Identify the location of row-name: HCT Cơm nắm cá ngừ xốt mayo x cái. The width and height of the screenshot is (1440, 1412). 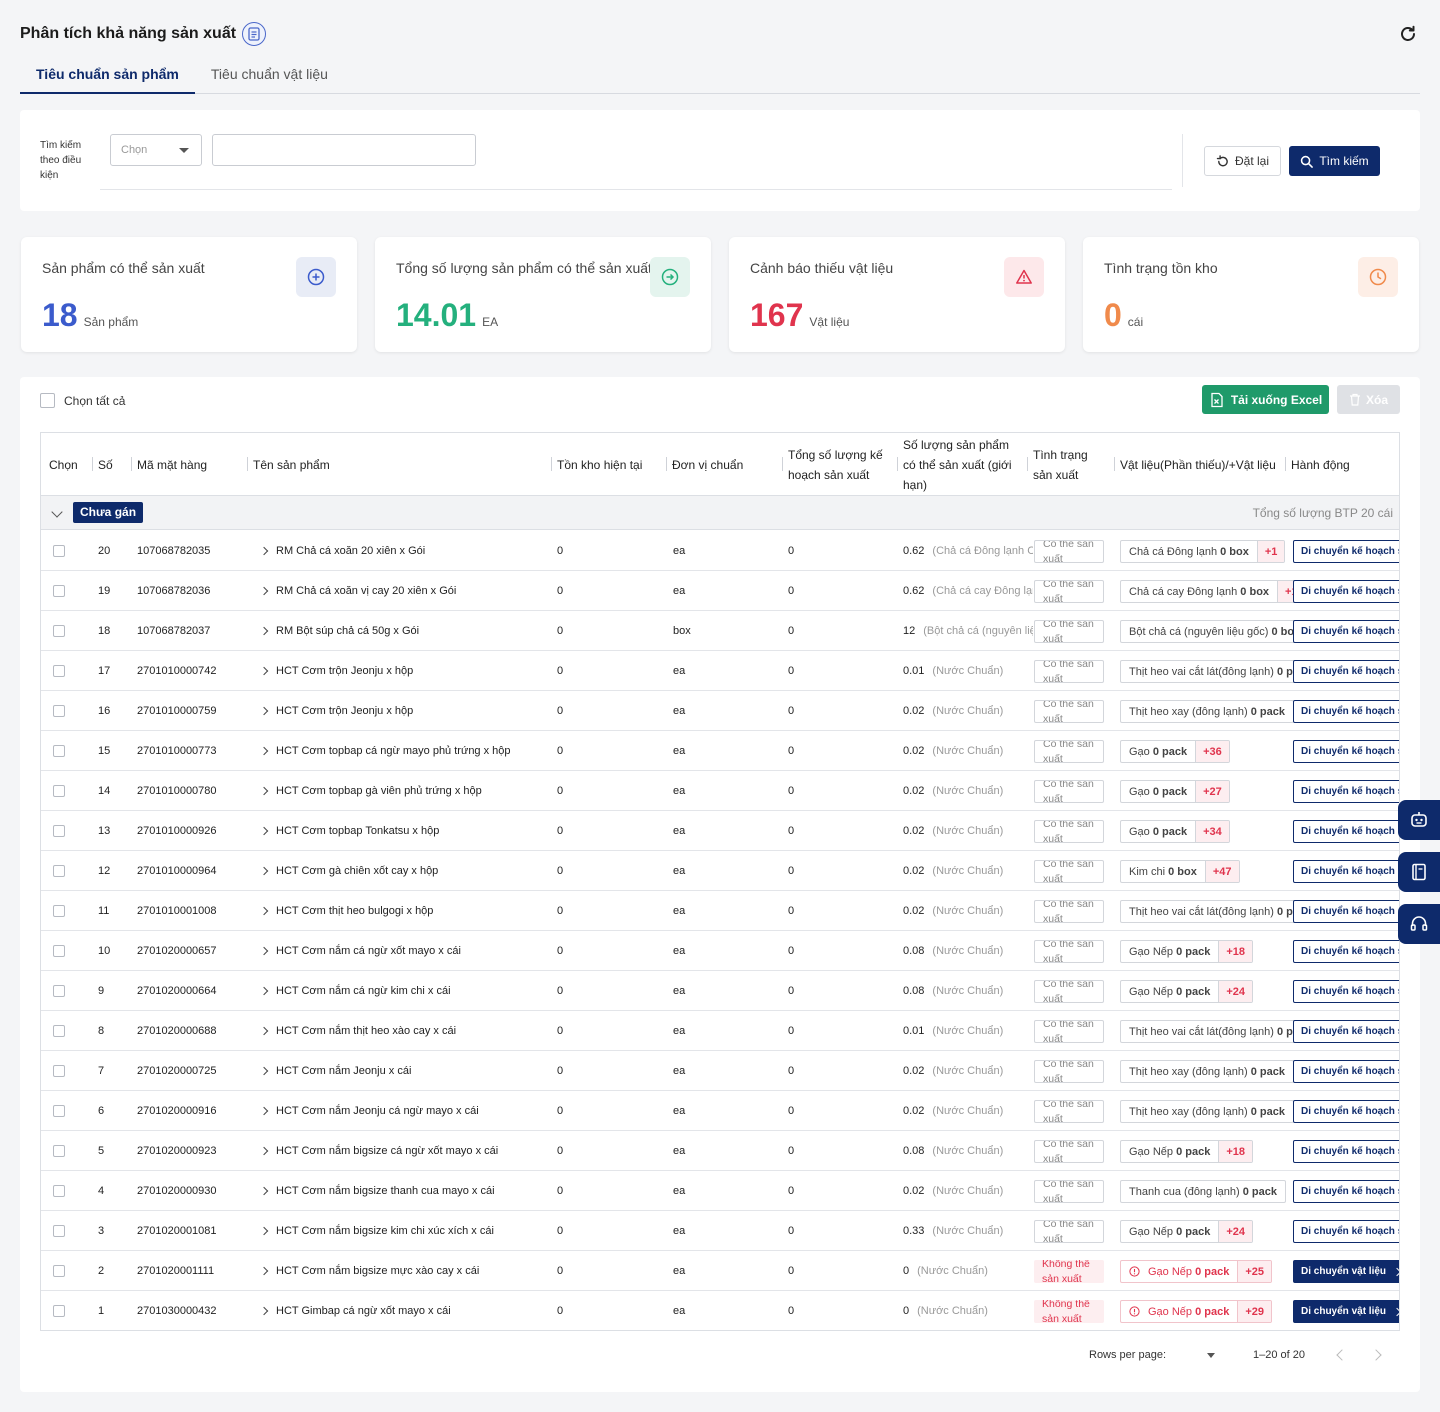
(404, 951).